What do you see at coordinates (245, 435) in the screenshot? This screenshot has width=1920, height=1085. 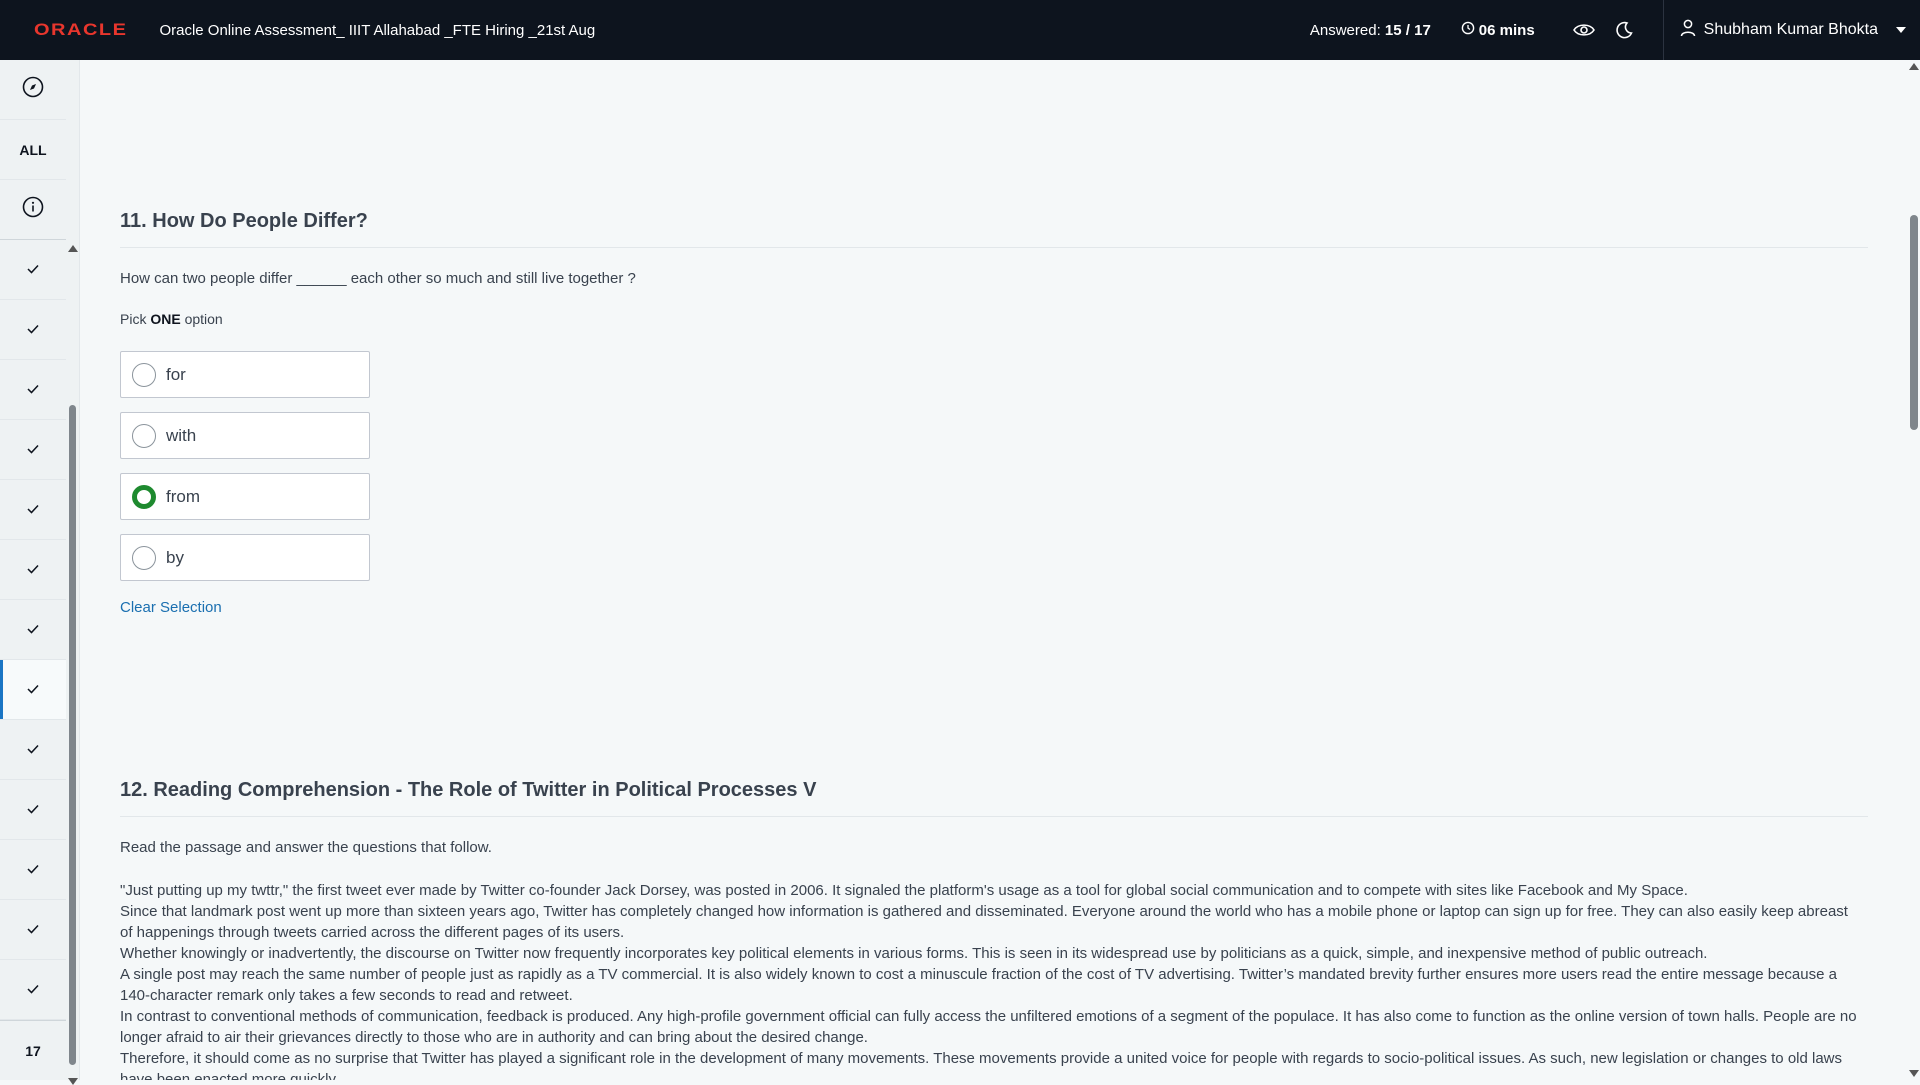 I see `option-with: with` at bounding box center [245, 435].